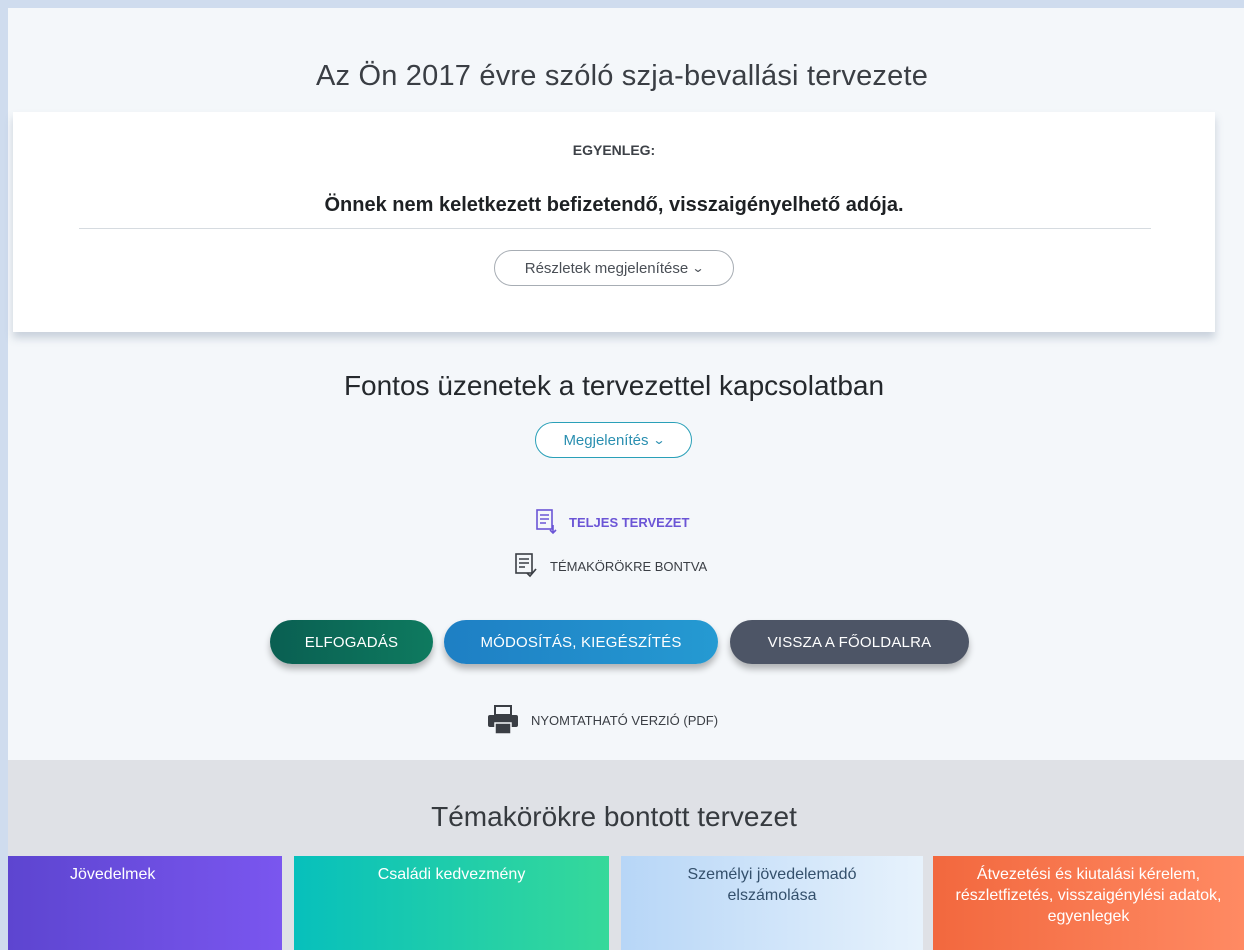  I want to click on card-divider, so click(615, 228).